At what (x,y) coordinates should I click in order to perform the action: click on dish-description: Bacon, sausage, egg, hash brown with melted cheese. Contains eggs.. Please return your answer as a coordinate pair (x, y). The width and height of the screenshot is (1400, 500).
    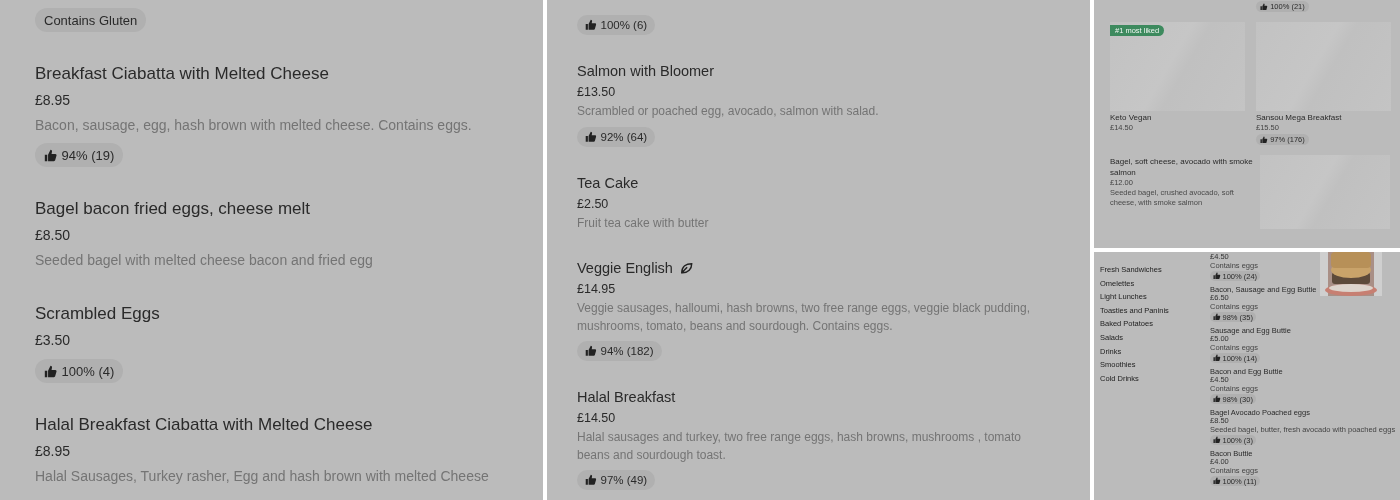
    Looking at the image, I should click on (254, 125).